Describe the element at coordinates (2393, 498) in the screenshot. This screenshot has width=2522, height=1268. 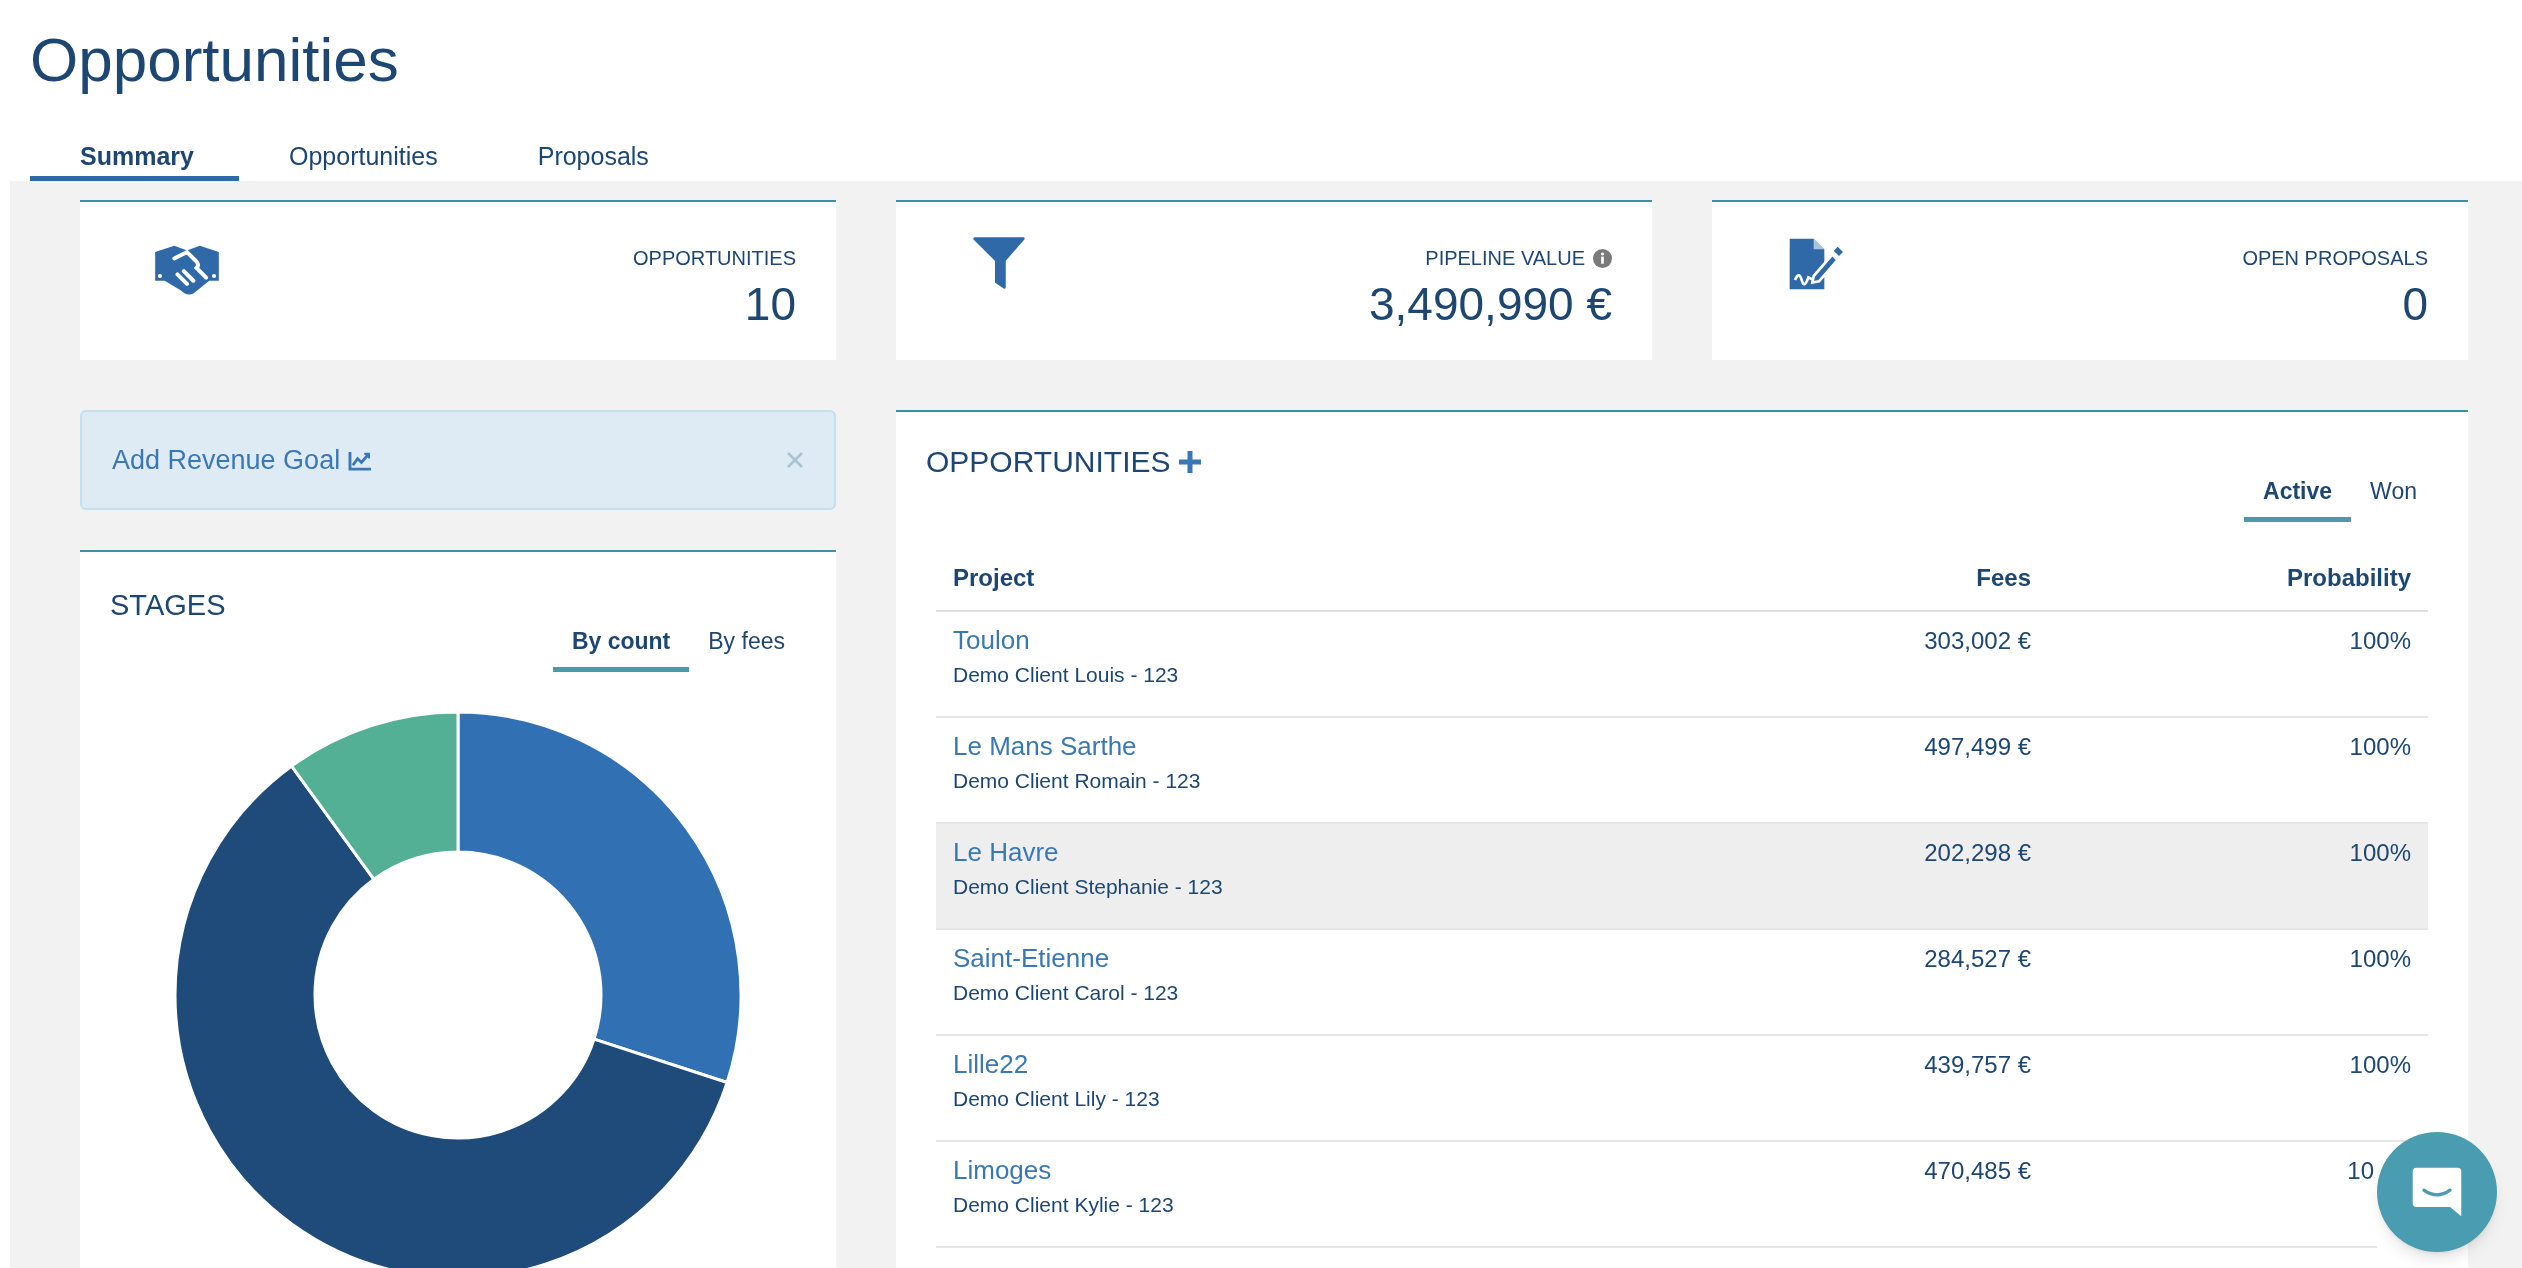
I see `toggle-tab: Won` at that location.